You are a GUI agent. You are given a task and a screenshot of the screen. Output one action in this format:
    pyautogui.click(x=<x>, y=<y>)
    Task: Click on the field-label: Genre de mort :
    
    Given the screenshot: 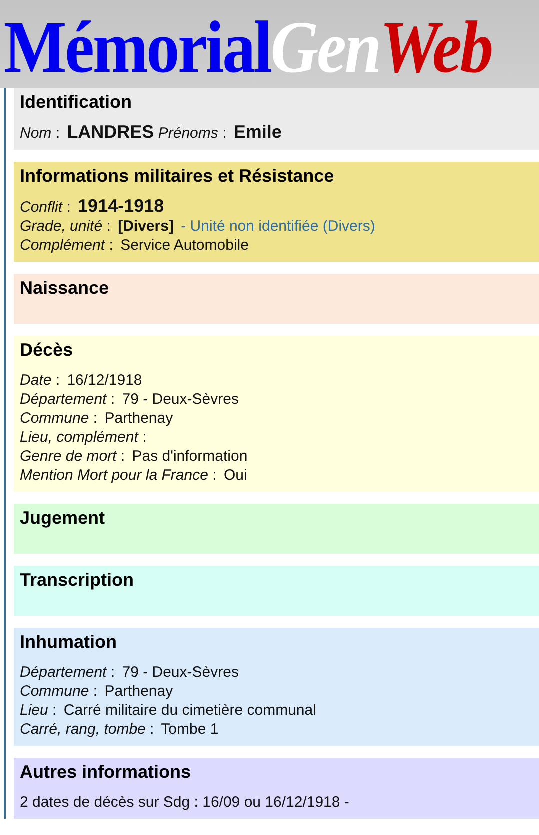 What is the action you would take?
    pyautogui.click(x=73, y=456)
    